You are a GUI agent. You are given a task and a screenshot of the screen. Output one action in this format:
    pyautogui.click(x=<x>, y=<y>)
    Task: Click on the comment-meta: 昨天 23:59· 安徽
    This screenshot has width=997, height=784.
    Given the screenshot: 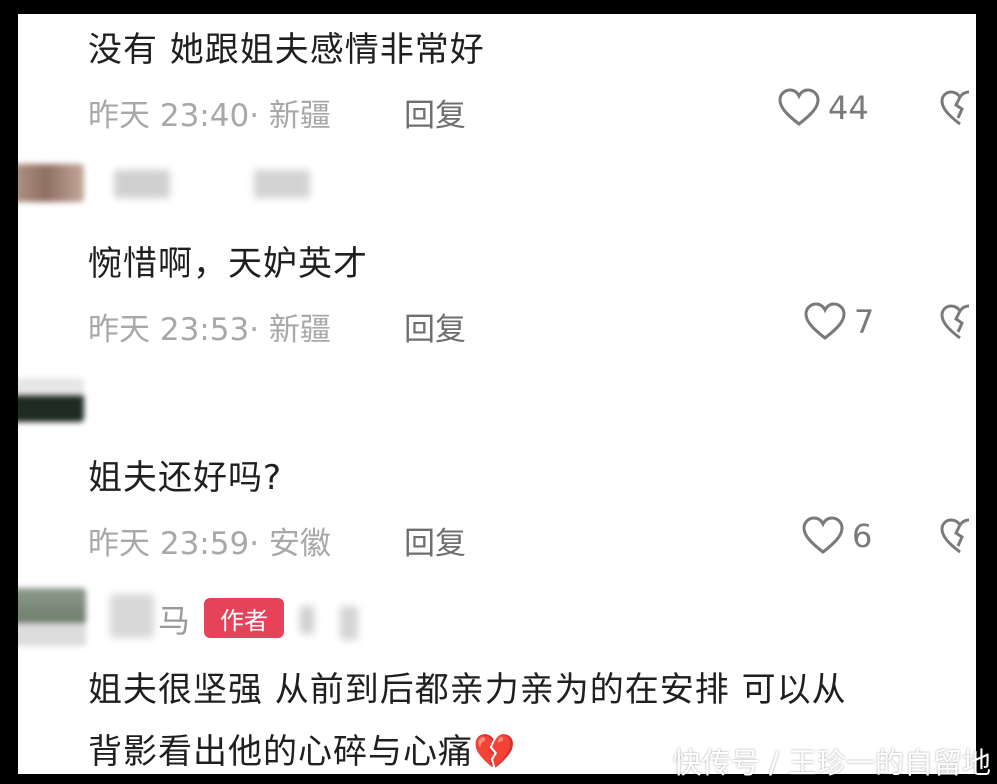 What is the action you would take?
    pyautogui.click(x=209, y=544)
    